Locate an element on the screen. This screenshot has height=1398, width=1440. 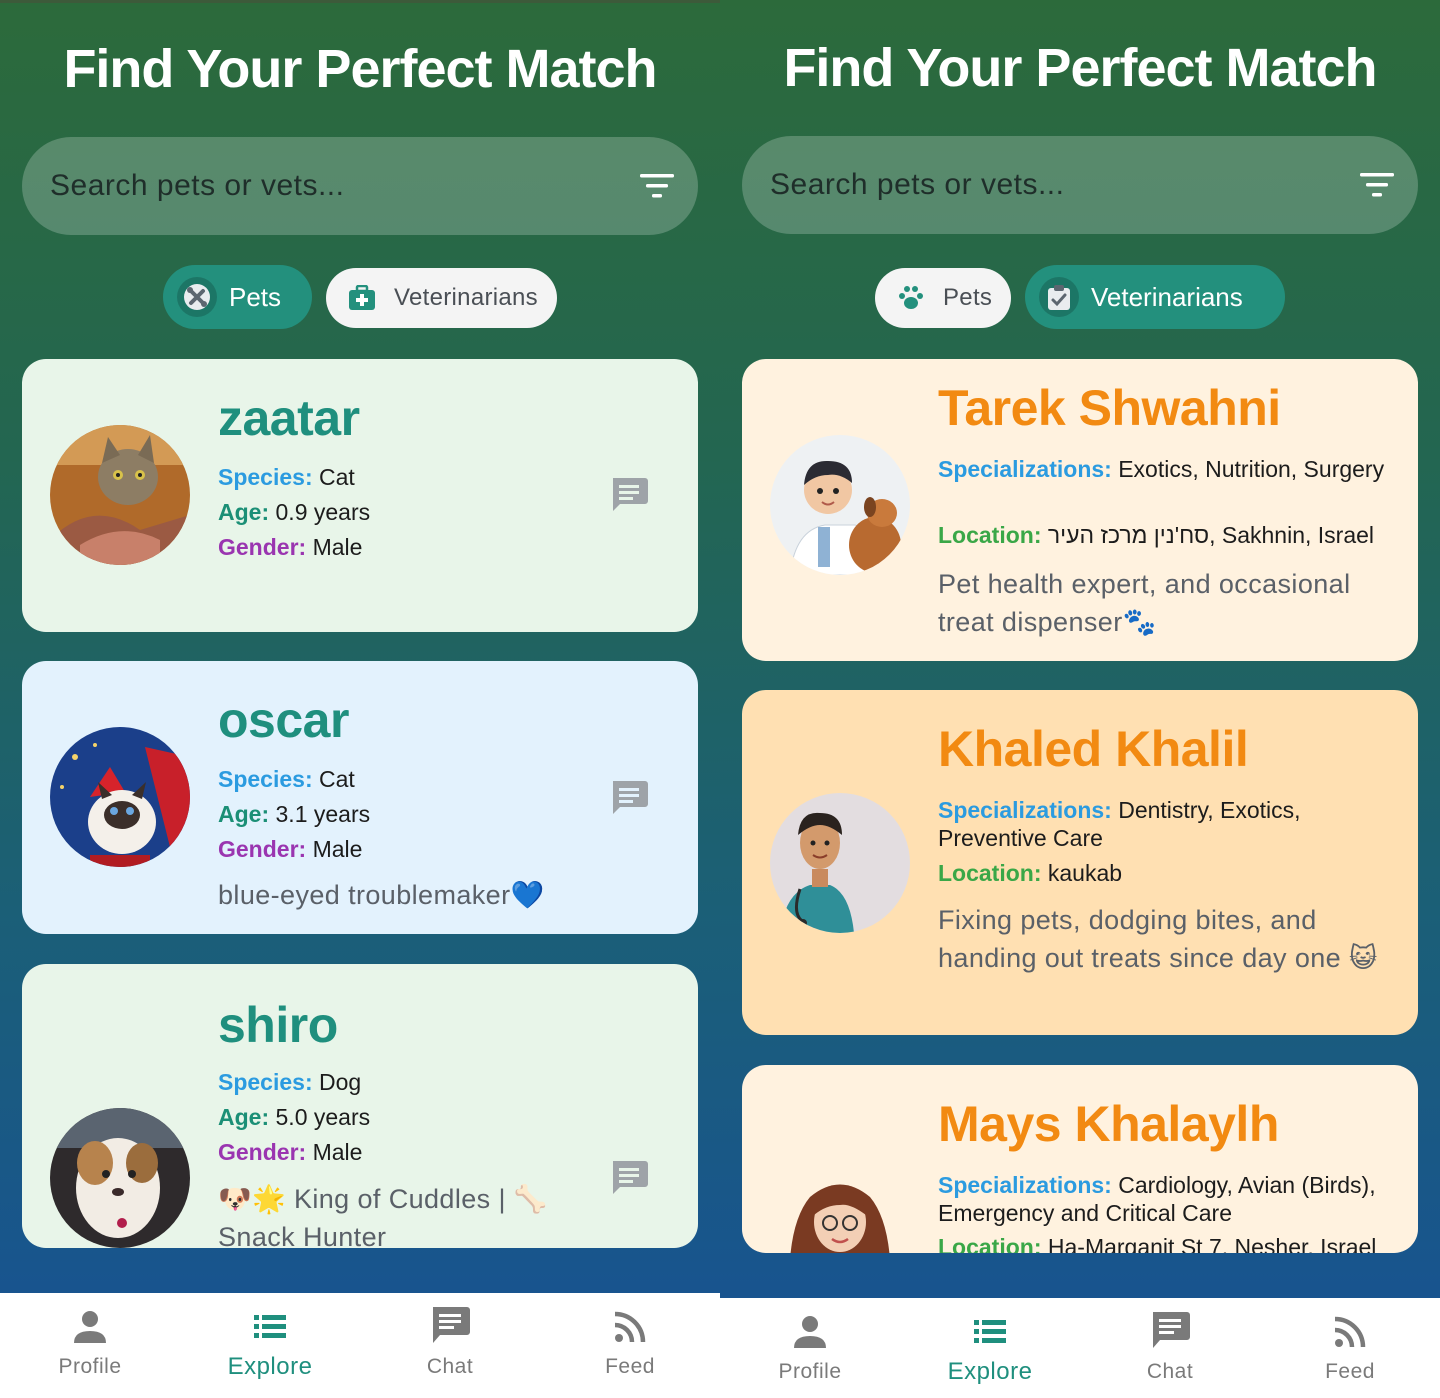
age-value: 0.9 years is located at coordinates (323, 512).